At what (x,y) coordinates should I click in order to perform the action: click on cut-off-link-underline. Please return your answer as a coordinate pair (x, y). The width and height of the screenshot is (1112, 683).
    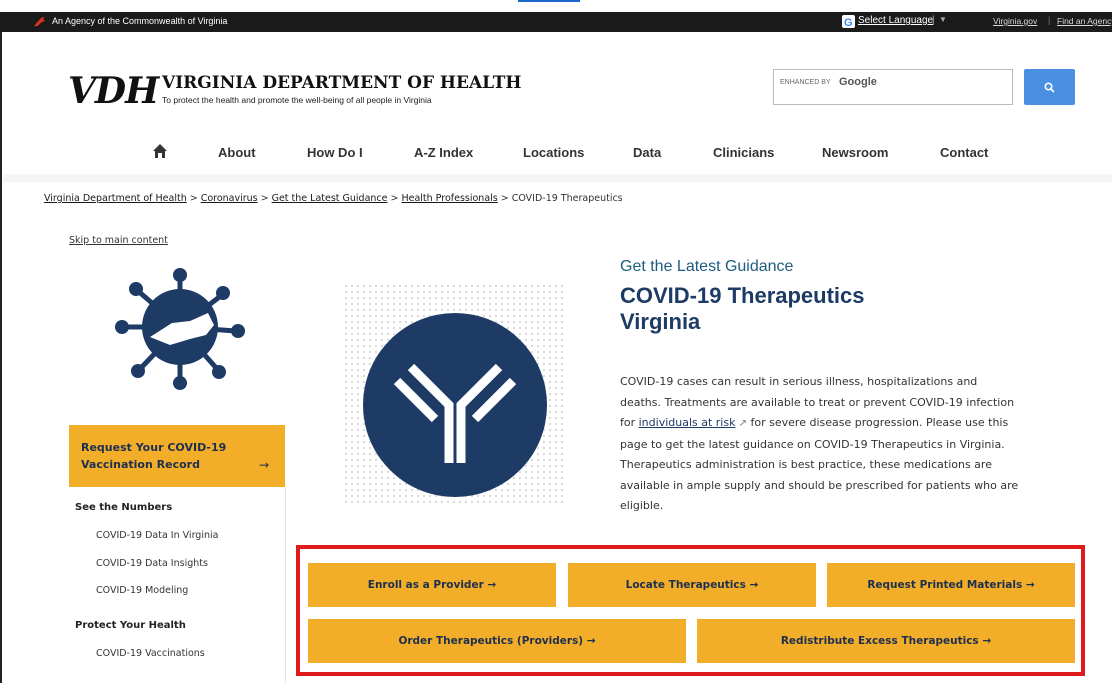
    Looking at the image, I should click on (549, 1).